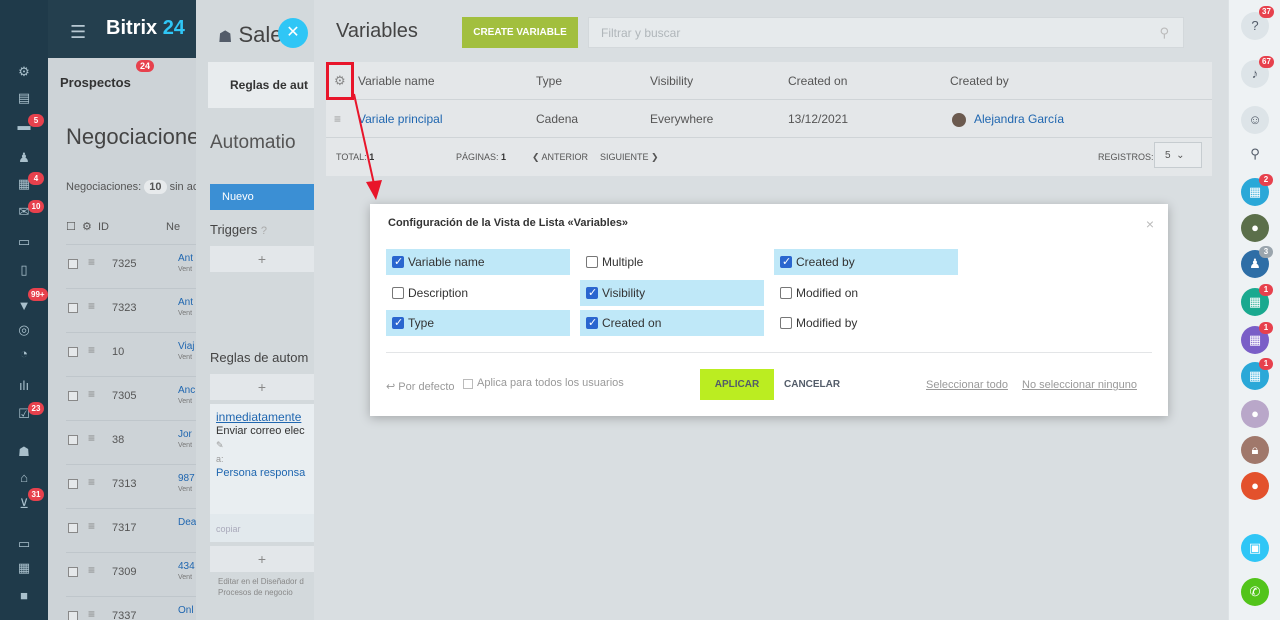 This screenshot has width=1280, height=620. Describe the element at coordinates (979, 81) in the screenshot. I see `col-created-by: Created by` at that location.